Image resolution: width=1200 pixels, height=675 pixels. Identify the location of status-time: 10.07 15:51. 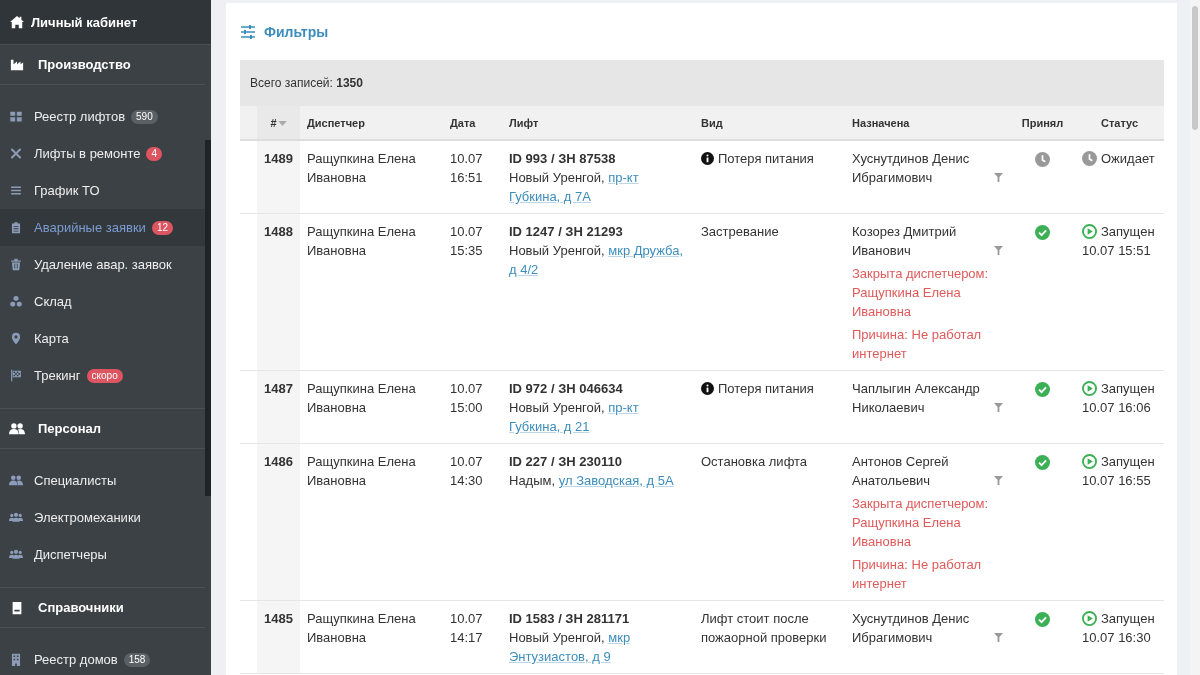
(1117, 251).